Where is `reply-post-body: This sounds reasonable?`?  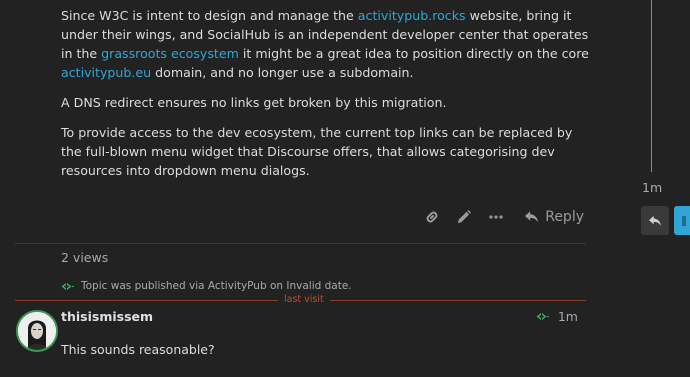 reply-post-body: This sounds reasonable? is located at coordinates (138, 349).